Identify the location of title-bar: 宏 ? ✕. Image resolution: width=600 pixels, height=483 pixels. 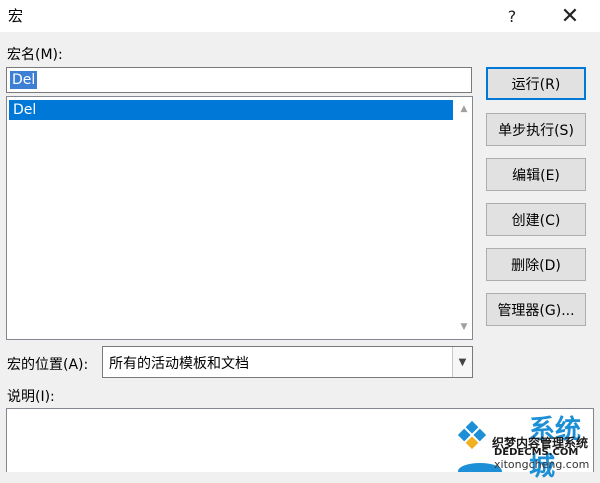
(300, 16).